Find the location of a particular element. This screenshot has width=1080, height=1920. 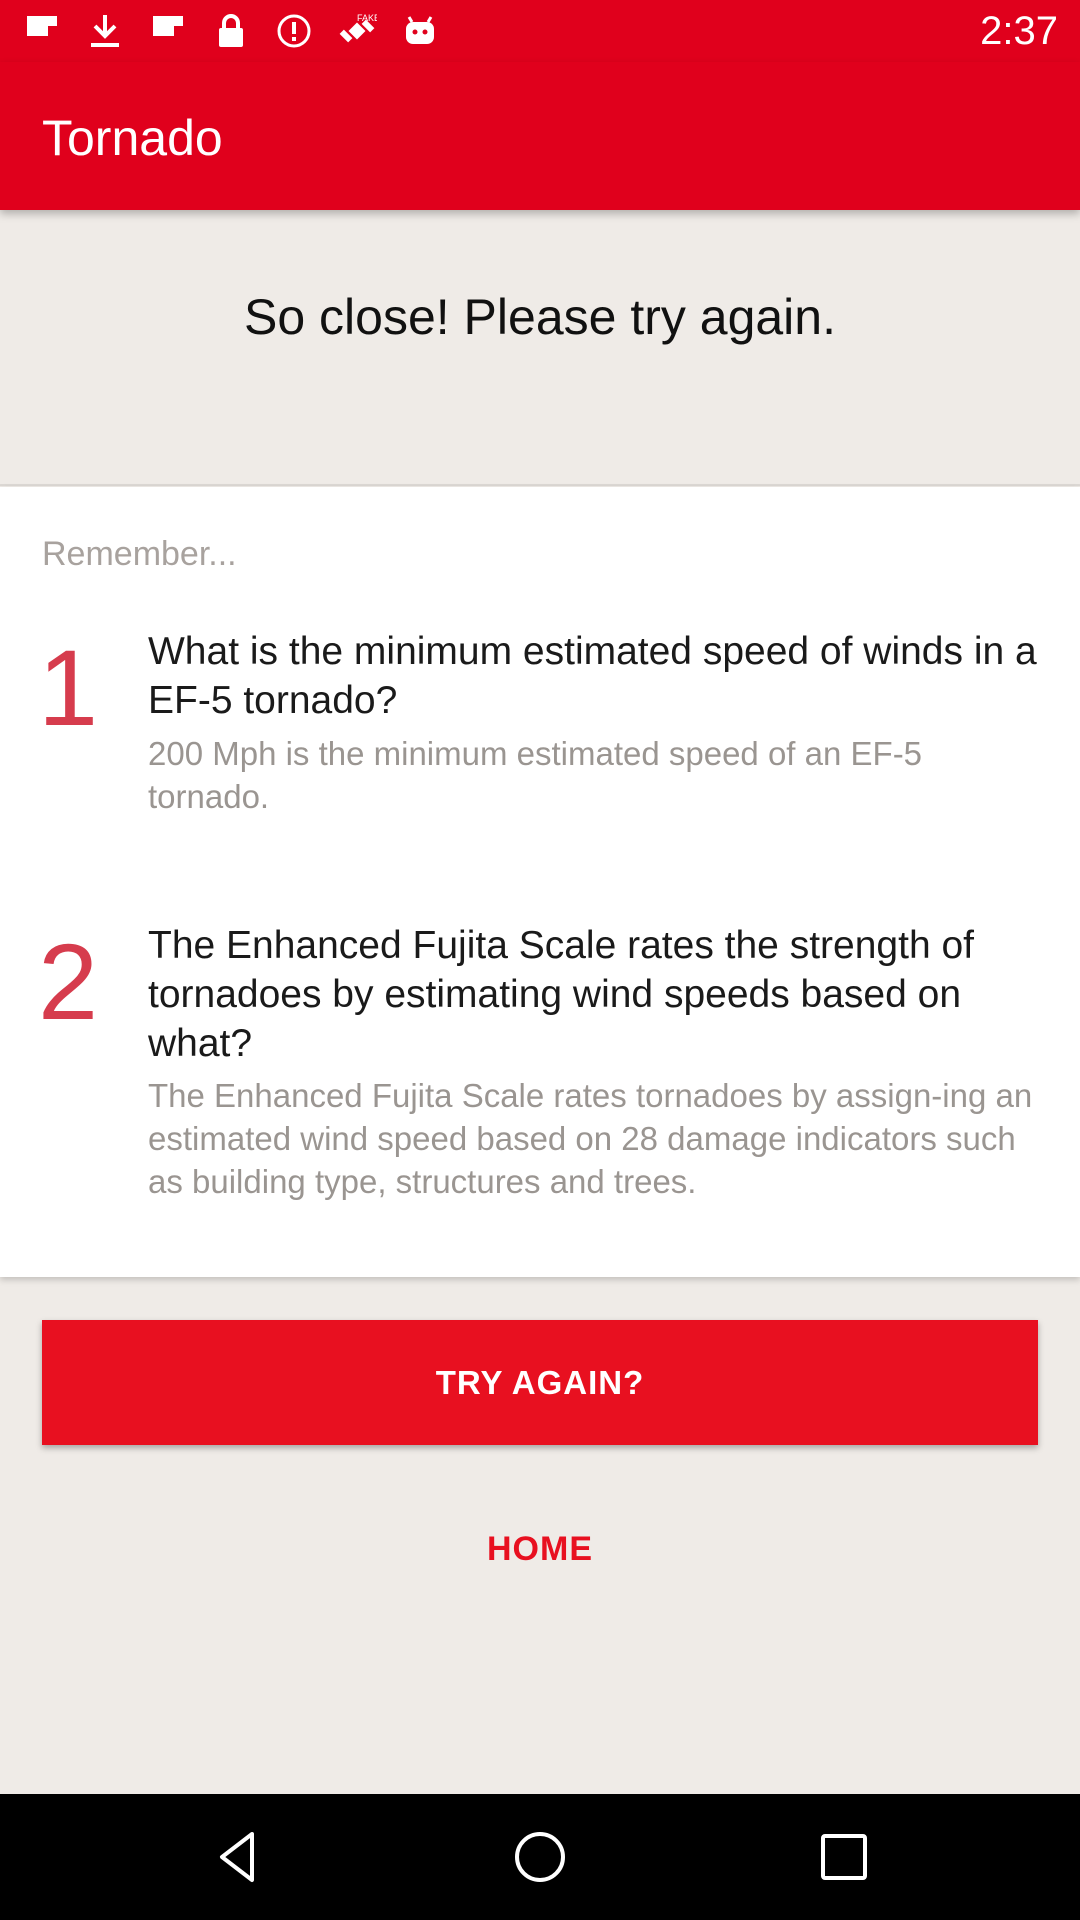

app-title: Tornado is located at coordinates (132, 138).